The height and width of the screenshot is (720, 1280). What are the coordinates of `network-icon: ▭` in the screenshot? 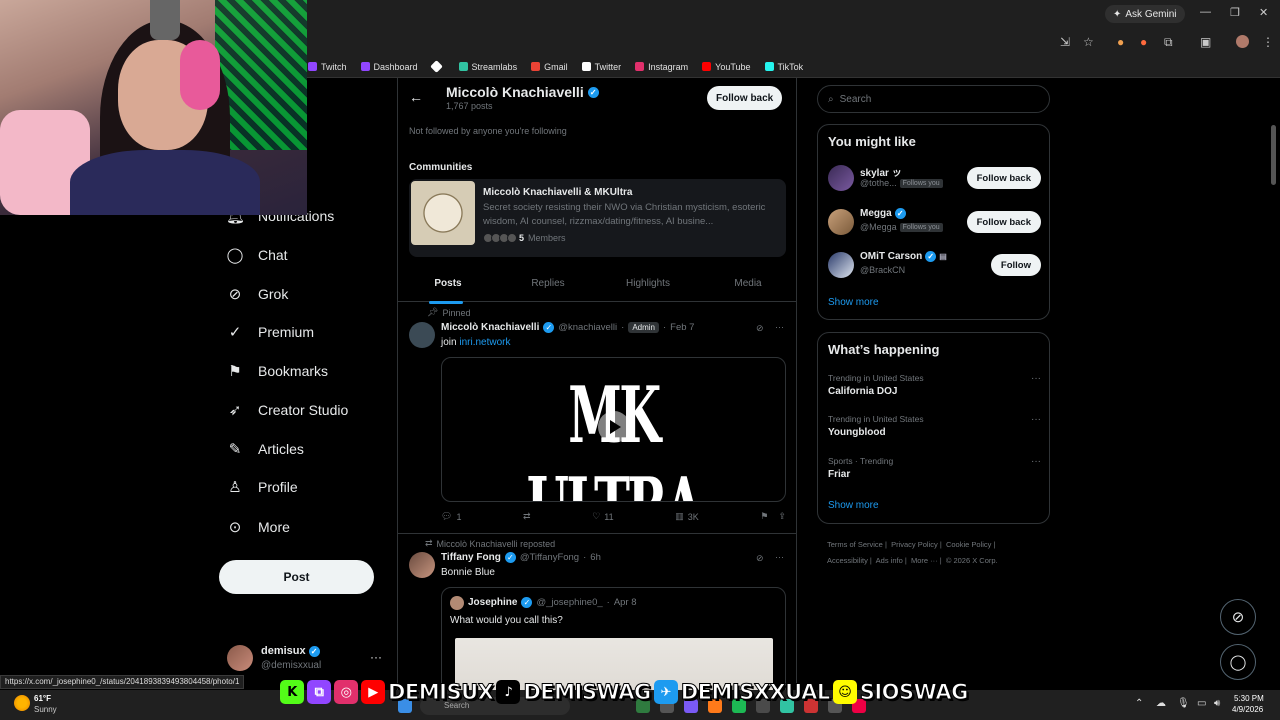 It's located at (1201, 703).